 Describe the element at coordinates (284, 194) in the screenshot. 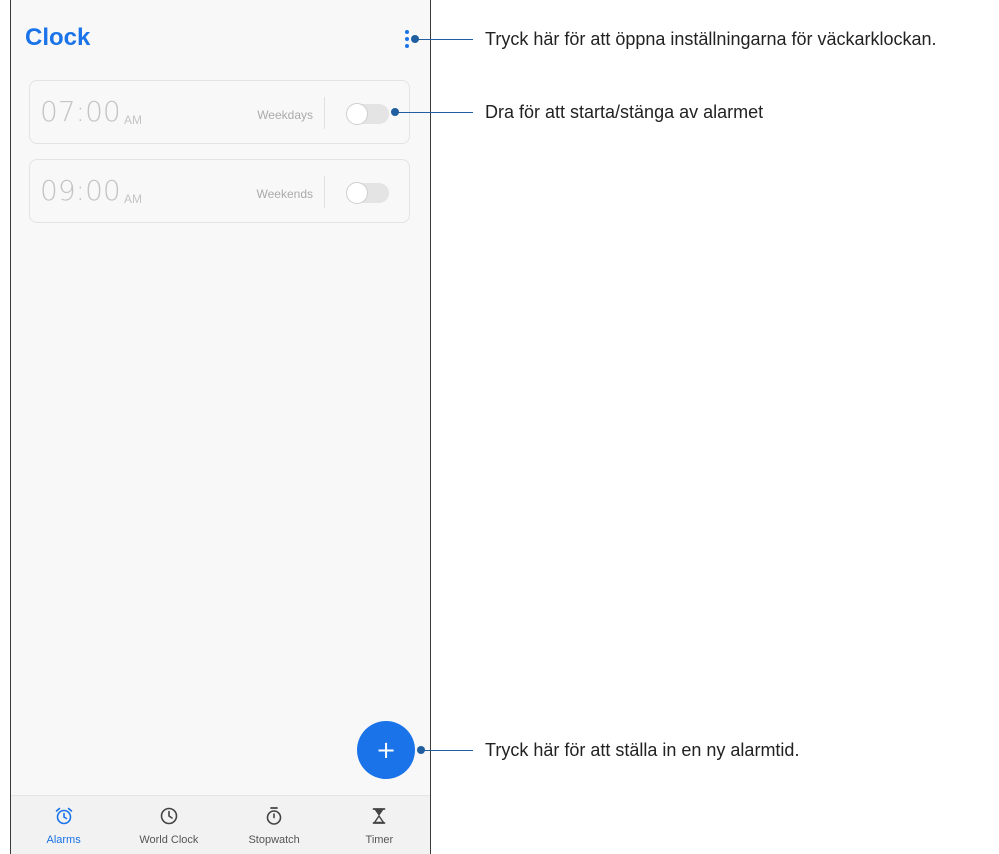

I see `alarm-repeat-days: Weekends` at that location.